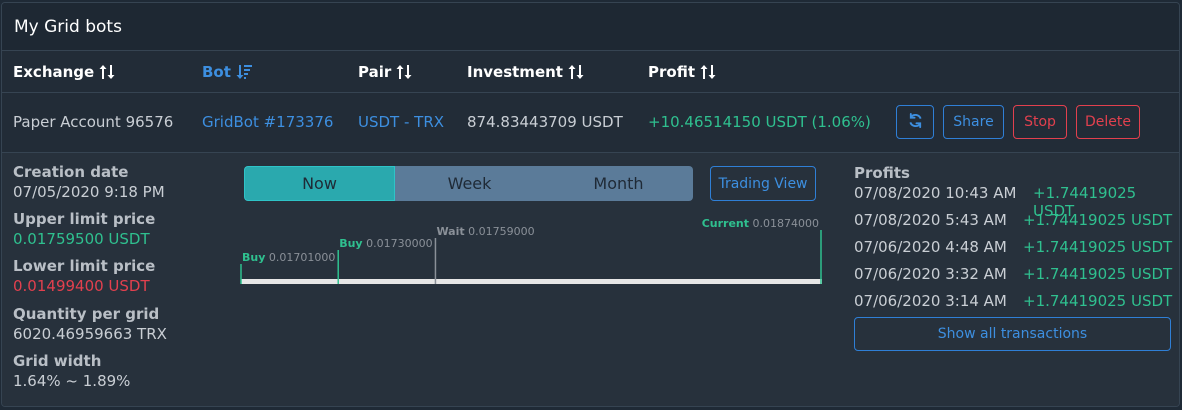  I want to click on column-label: Investment, so click(515, 72).